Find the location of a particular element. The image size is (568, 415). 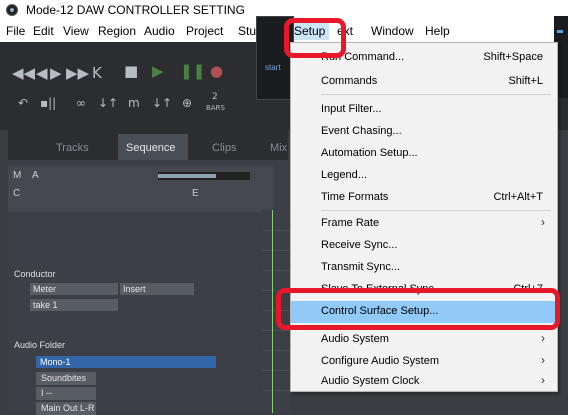

play-icon: ▶ is located at coordinates (158, 71).